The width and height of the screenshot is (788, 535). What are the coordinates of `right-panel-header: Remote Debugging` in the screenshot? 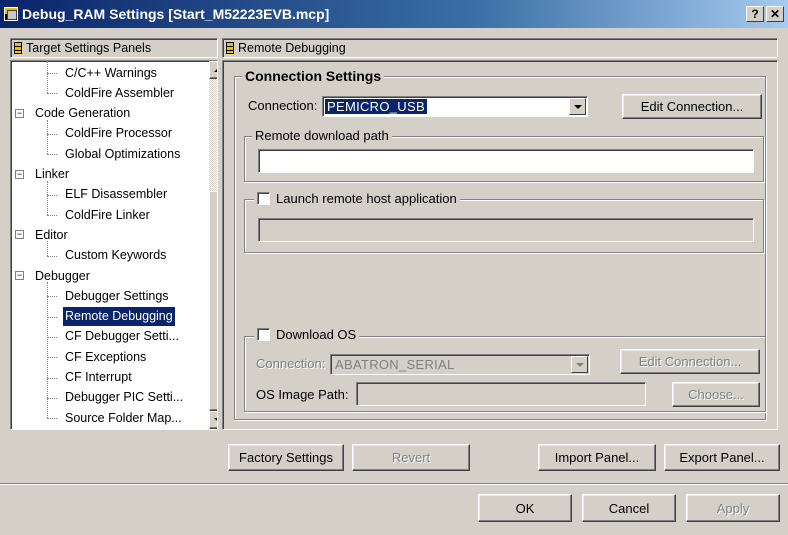 It's located at (500, 48).